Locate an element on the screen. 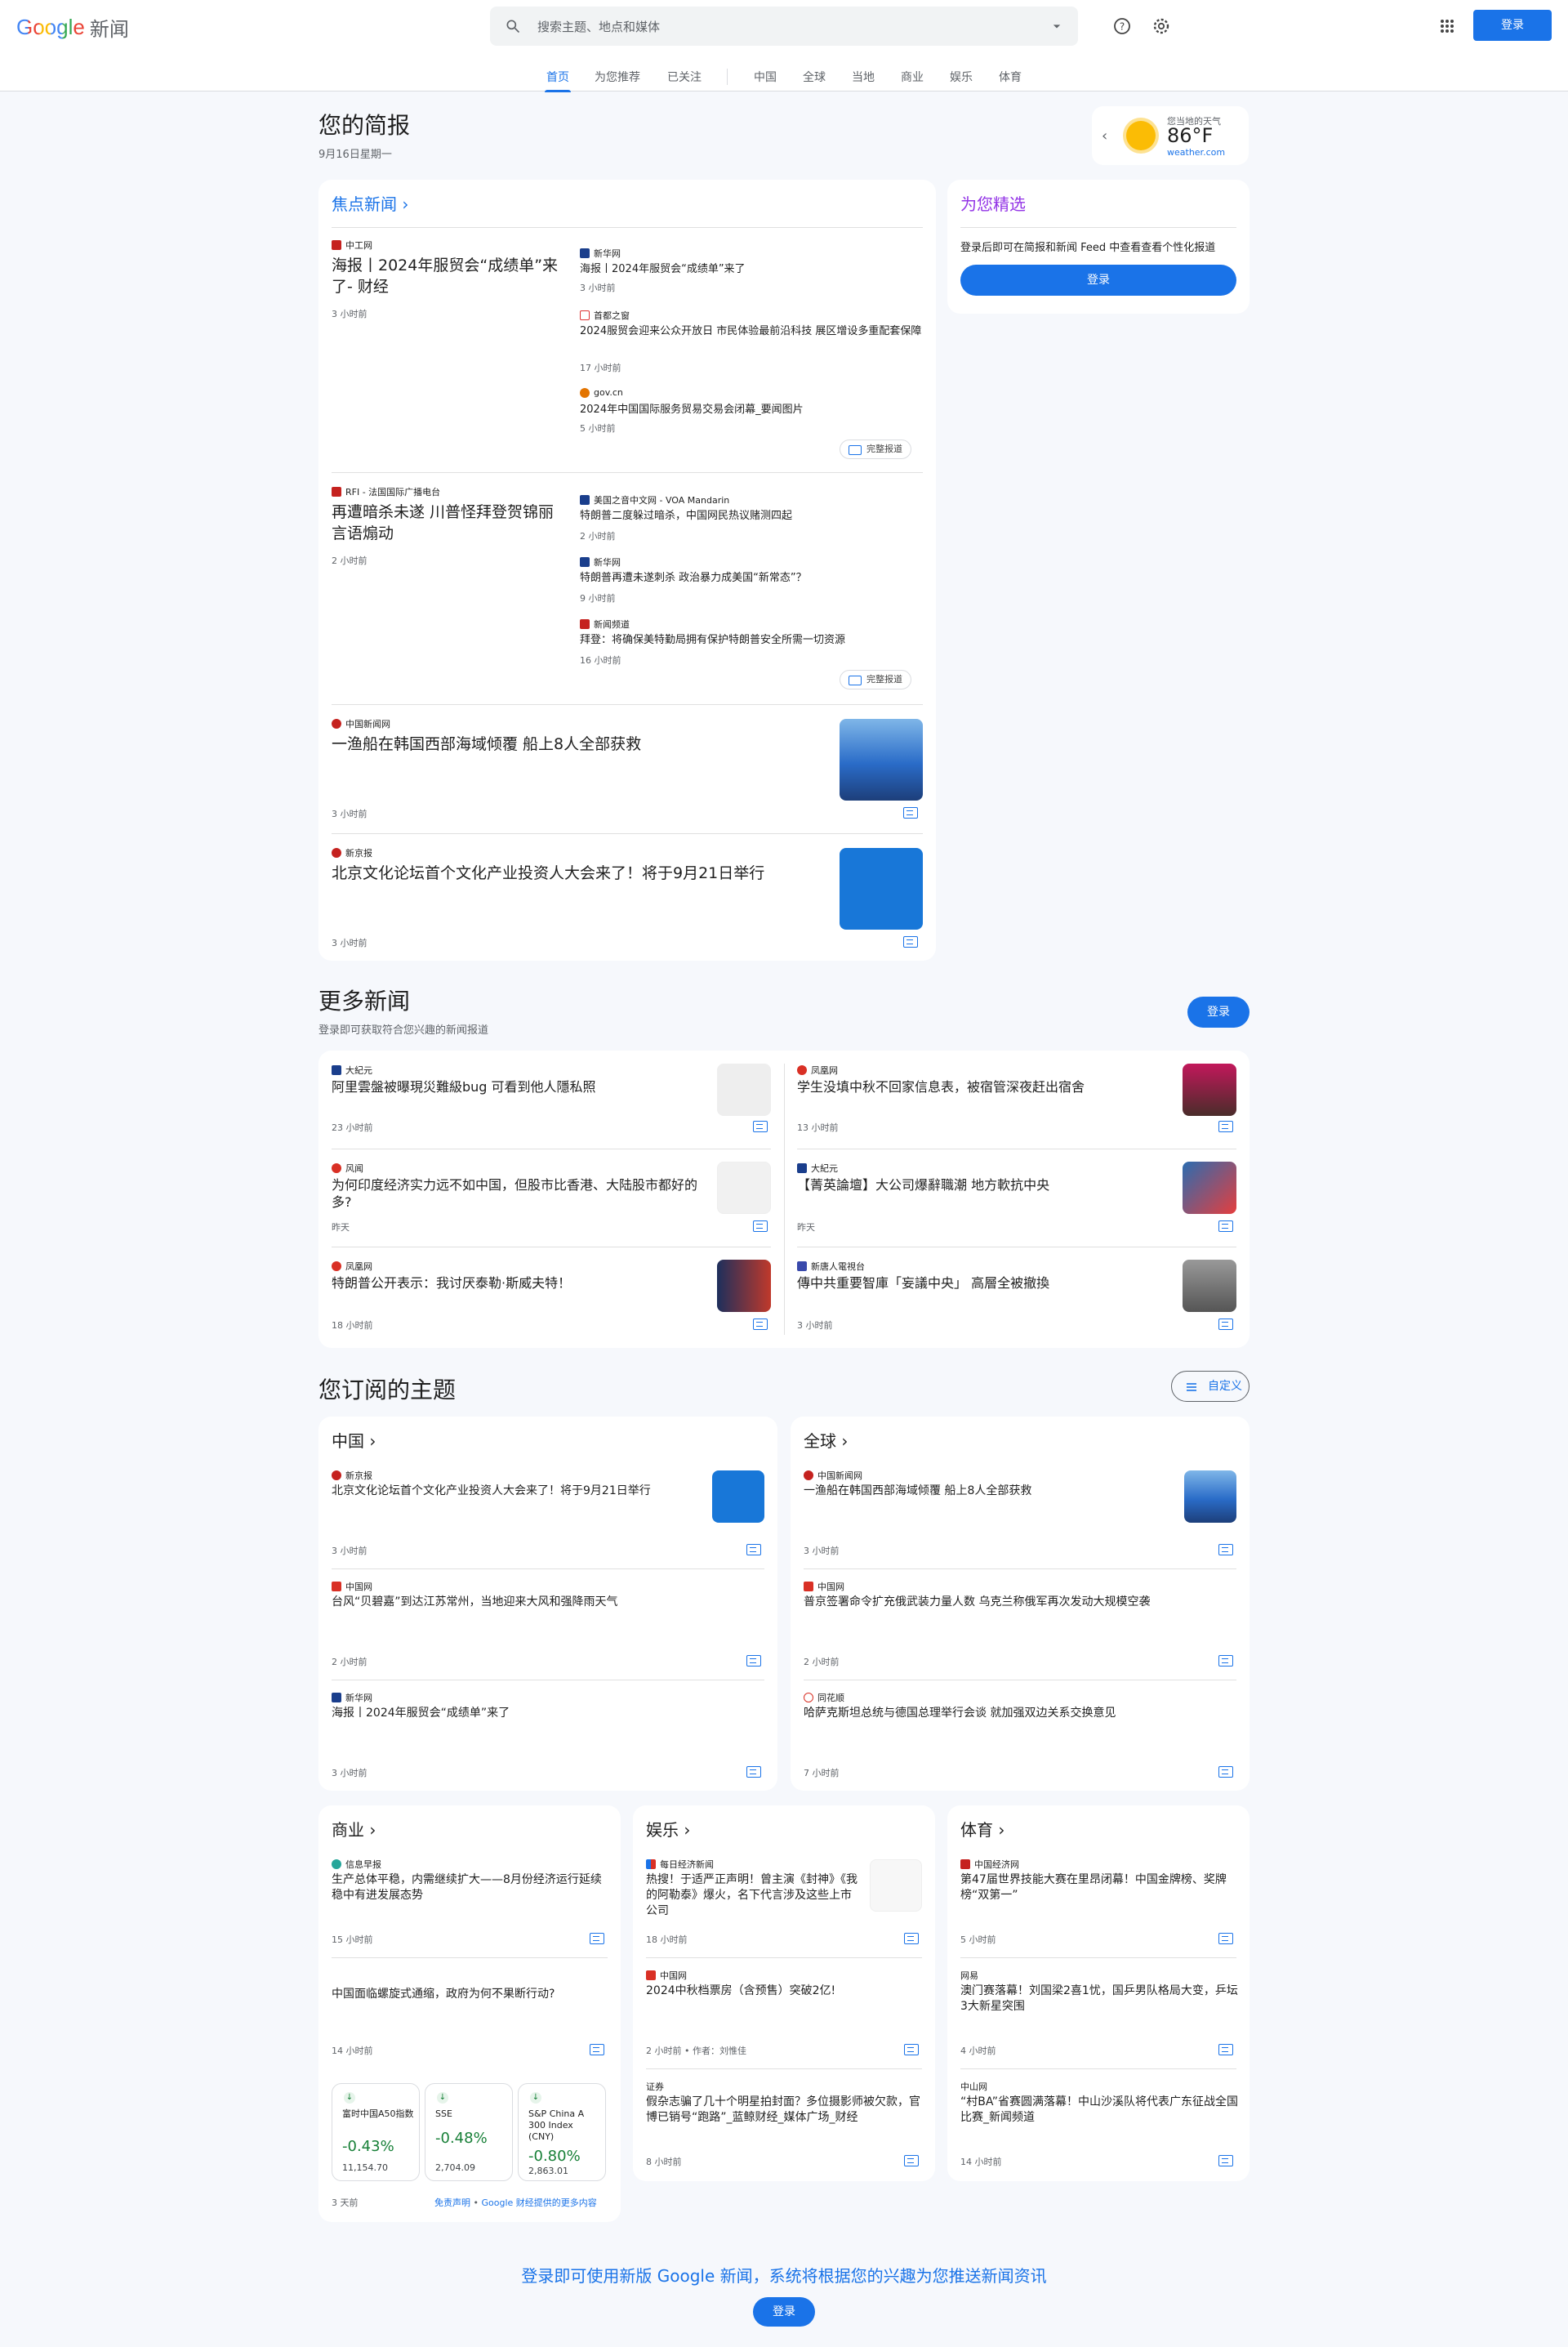 This screenshot has height=2347, width=1568. related-headline: 拜登：将确保美特勤局拥有保护特朗普安全所需一切资源 is located at coordinates (751, 640).